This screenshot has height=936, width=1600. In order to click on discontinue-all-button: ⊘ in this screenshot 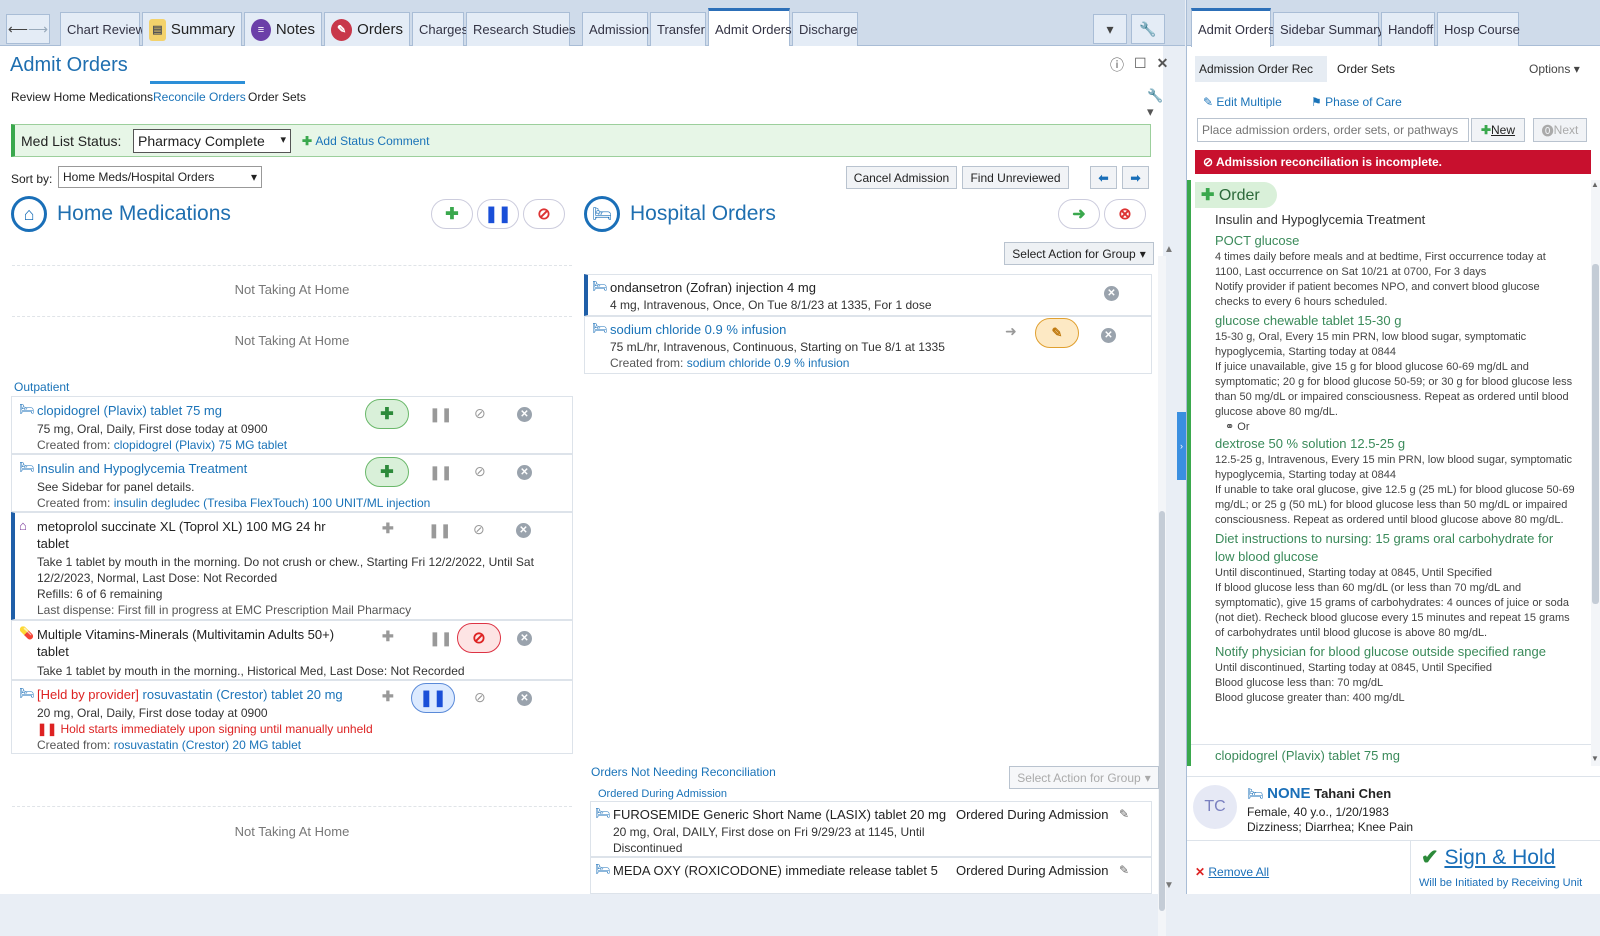, I will do `click(544, 214)`.